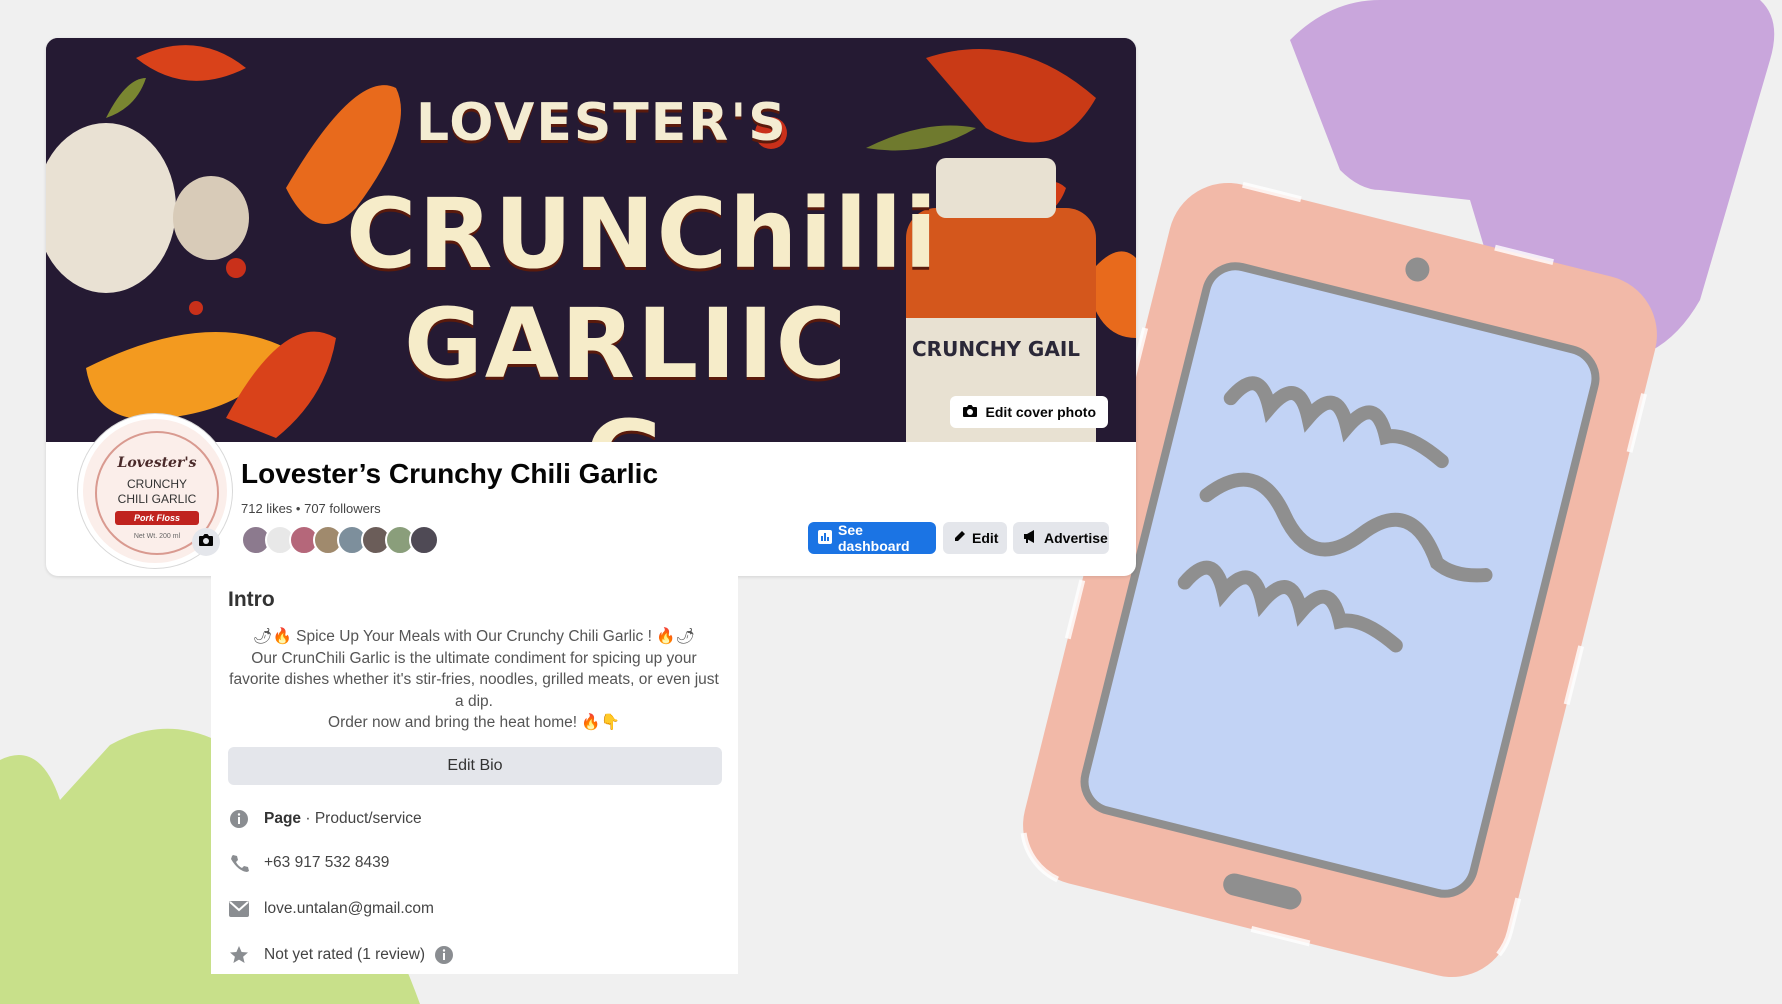 This screenshot has width=1782, height=1004. I want to click on category-value: · Product/service, so click(361, 818).